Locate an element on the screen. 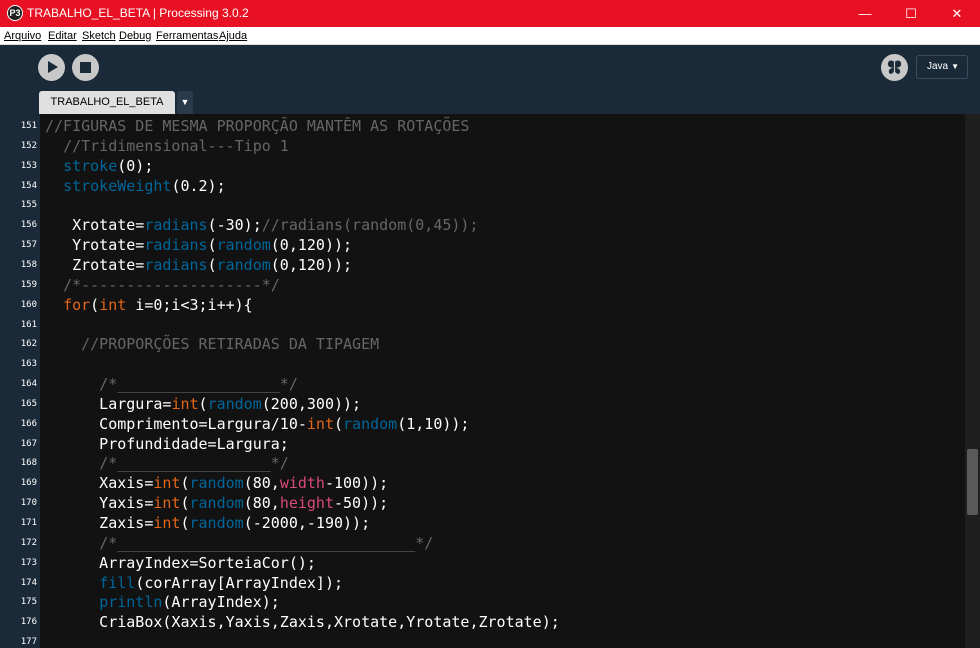 The height and width of the screenshot is (648, 980). code-token: Profundidade=Largura; is located at coordinates (167, 443).